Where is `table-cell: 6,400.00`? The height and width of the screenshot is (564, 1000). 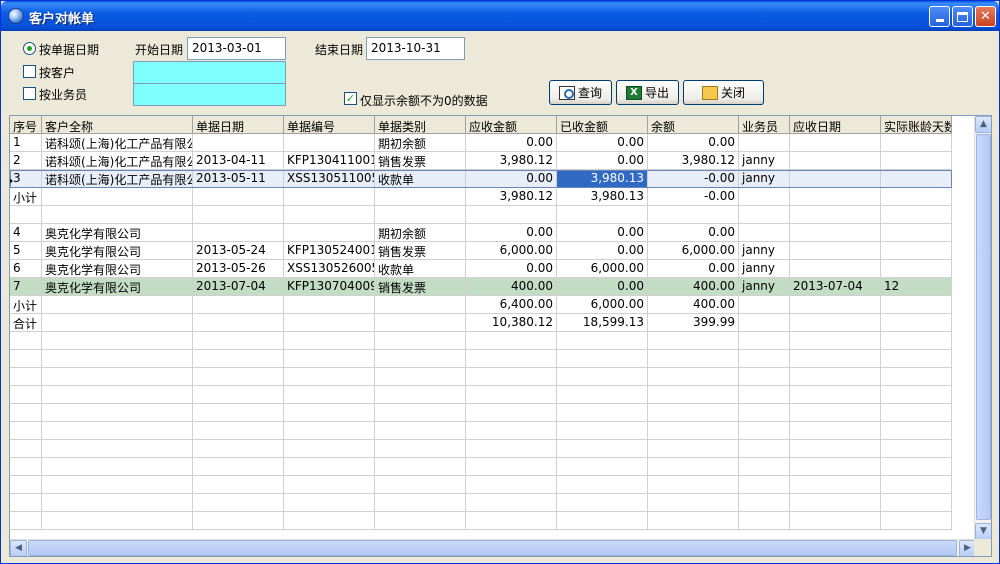
table-cell: 6,400.00 is located at coordinates (511, 305).